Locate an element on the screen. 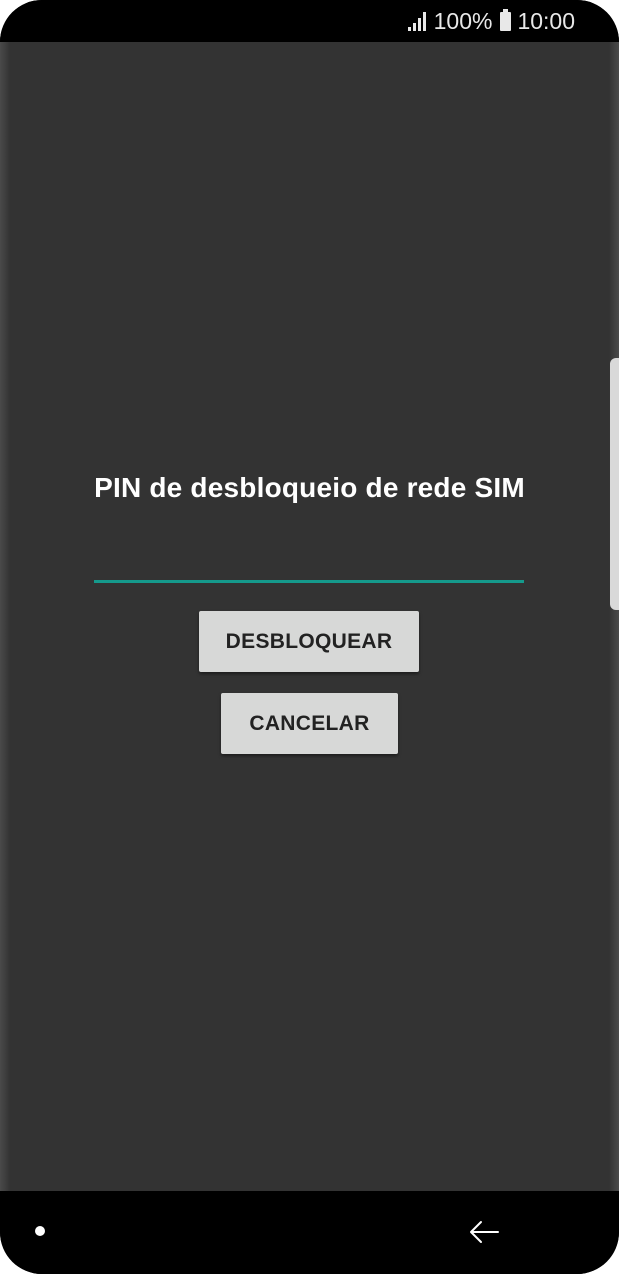  battery-icon is located at coordinates (506, 19).